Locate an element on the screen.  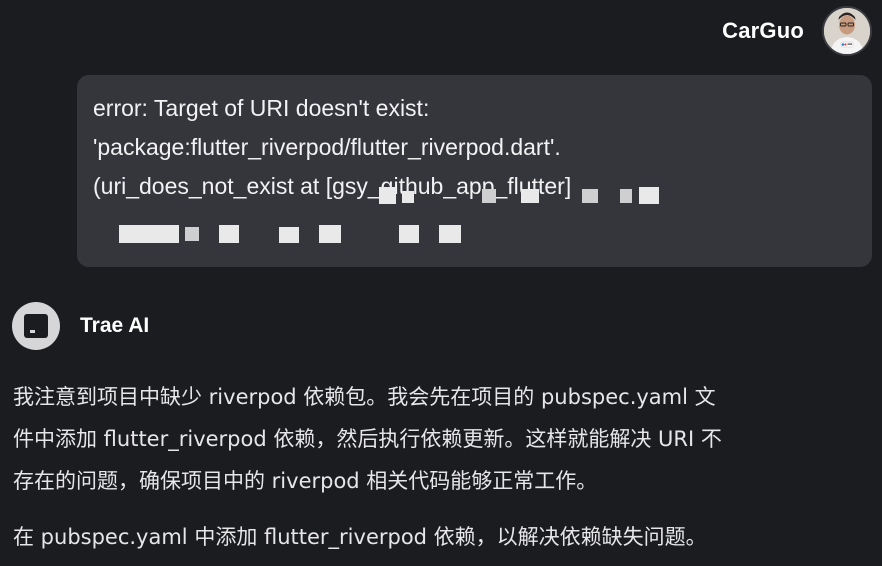
truncate-fade is located at coordinates (474, 260).